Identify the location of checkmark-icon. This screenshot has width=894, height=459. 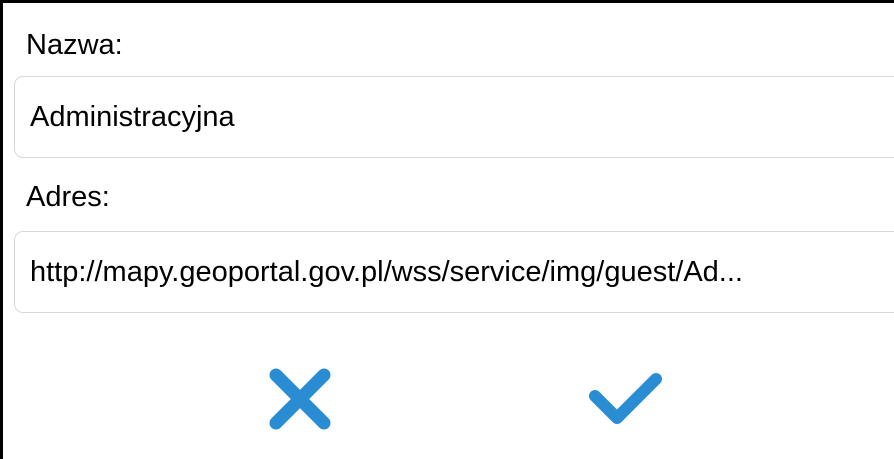
(625, 398).